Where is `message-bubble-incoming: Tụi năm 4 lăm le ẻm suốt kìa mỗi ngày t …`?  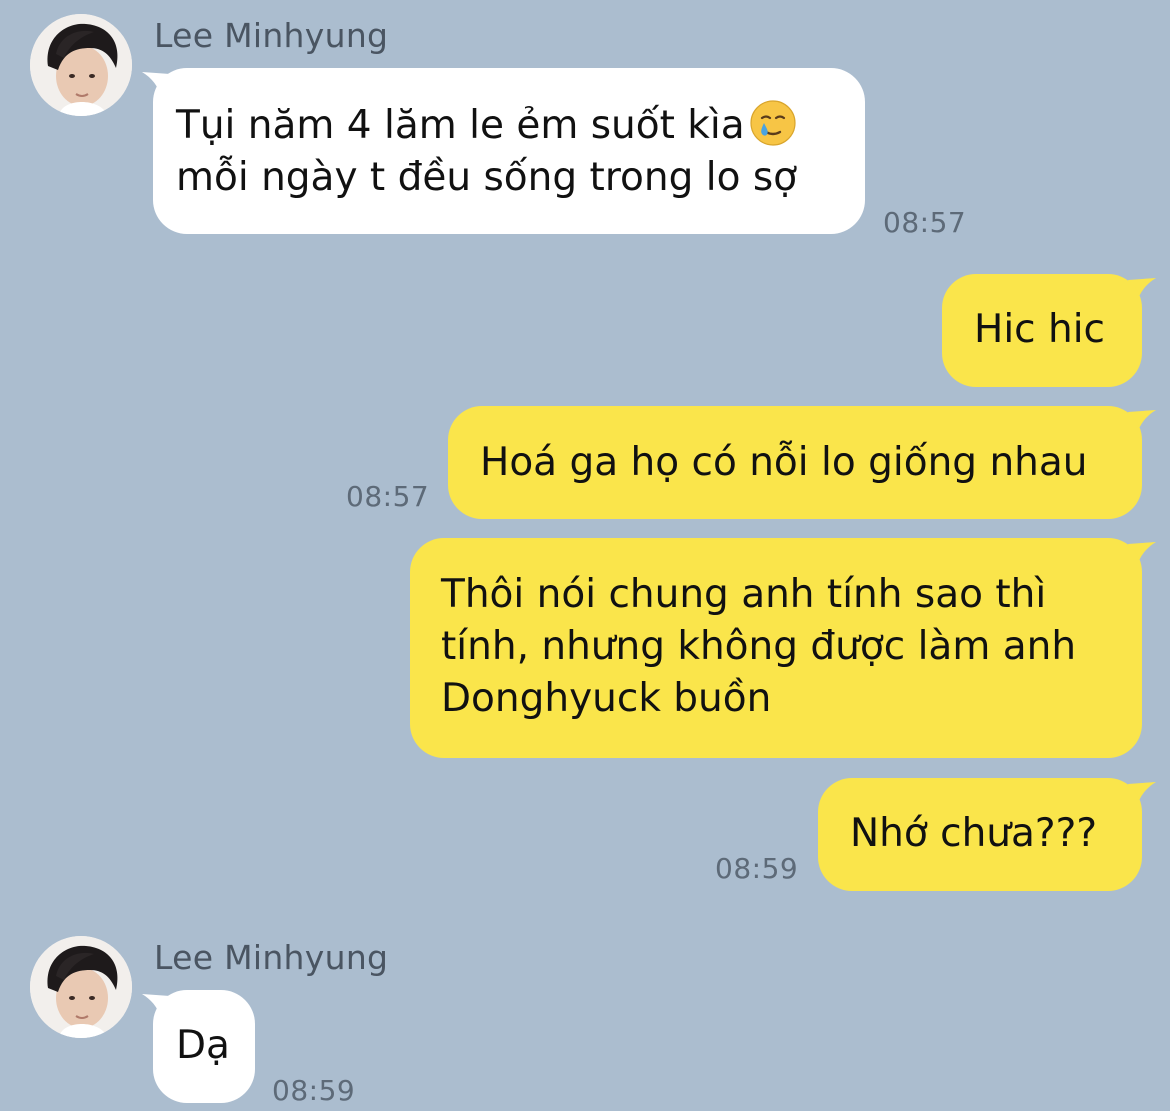
message-bubble-incoming: Tụi năm 4 lăm le ẻm suốt kìa mỗi ngày t … is located at coordinates (509, 151).